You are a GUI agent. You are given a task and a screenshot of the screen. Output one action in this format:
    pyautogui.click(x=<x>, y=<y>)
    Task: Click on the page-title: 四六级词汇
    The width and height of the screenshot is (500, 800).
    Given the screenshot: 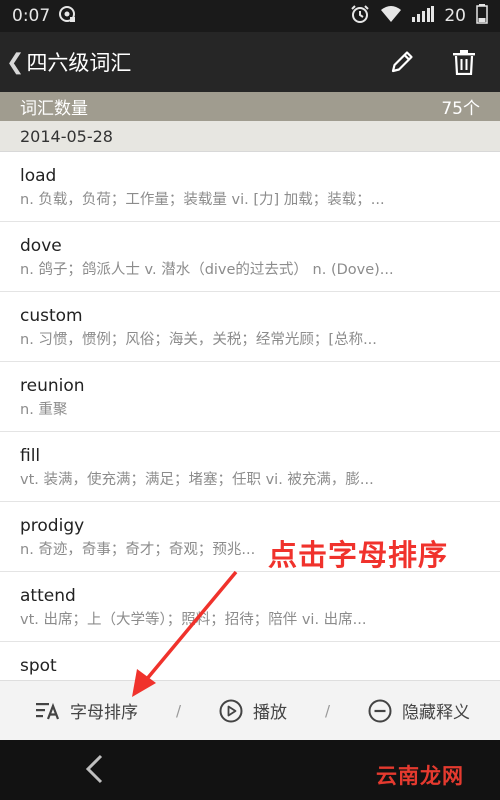 What is the action you would take?
    pyautogui.click(x=79, y=63)
    